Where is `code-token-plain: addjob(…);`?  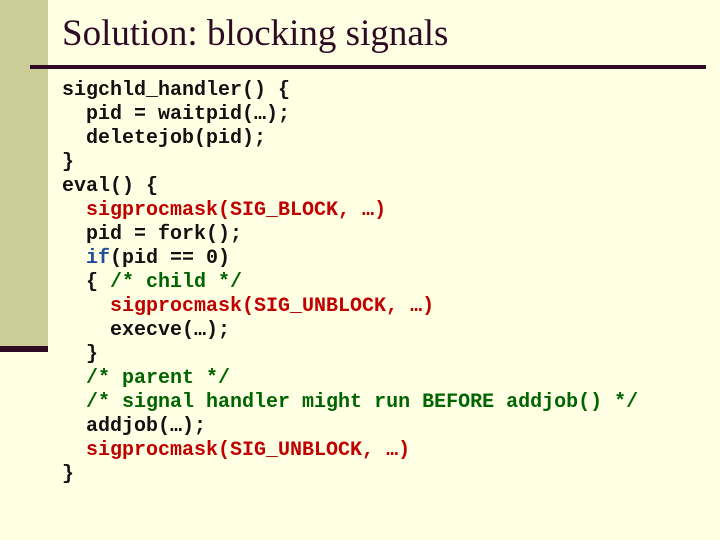
code-token-plain: addjob(…); is located at coordinates (146, 426).